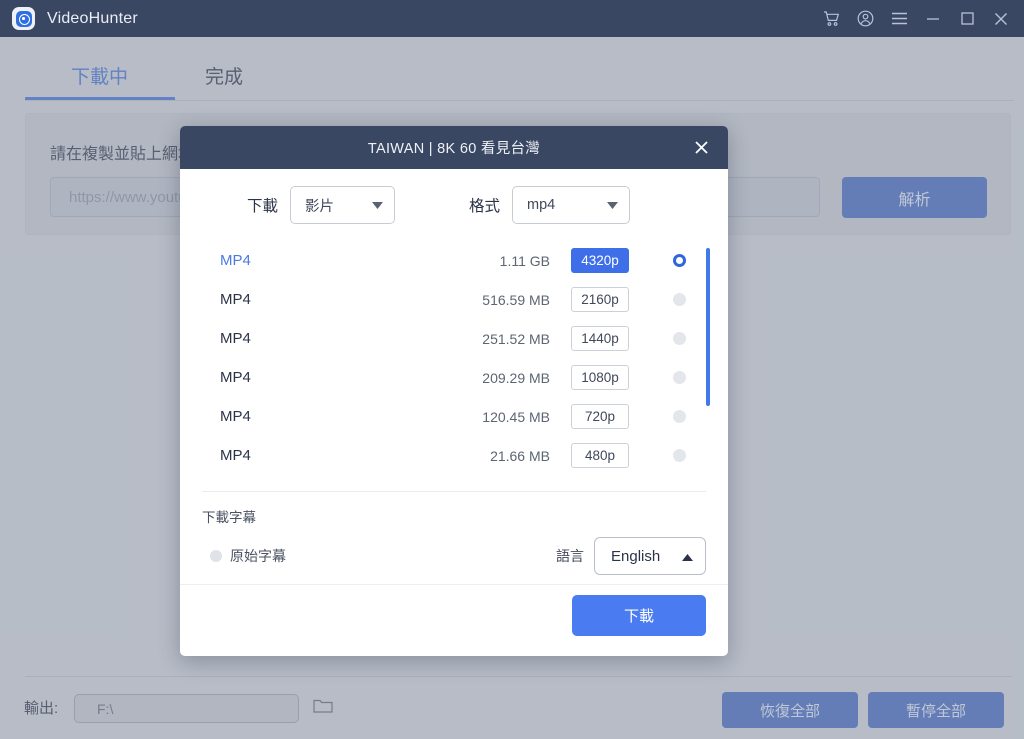  Describe the element at coordinates (865, 18) in the screenshot. I see `account-icon` at that location.